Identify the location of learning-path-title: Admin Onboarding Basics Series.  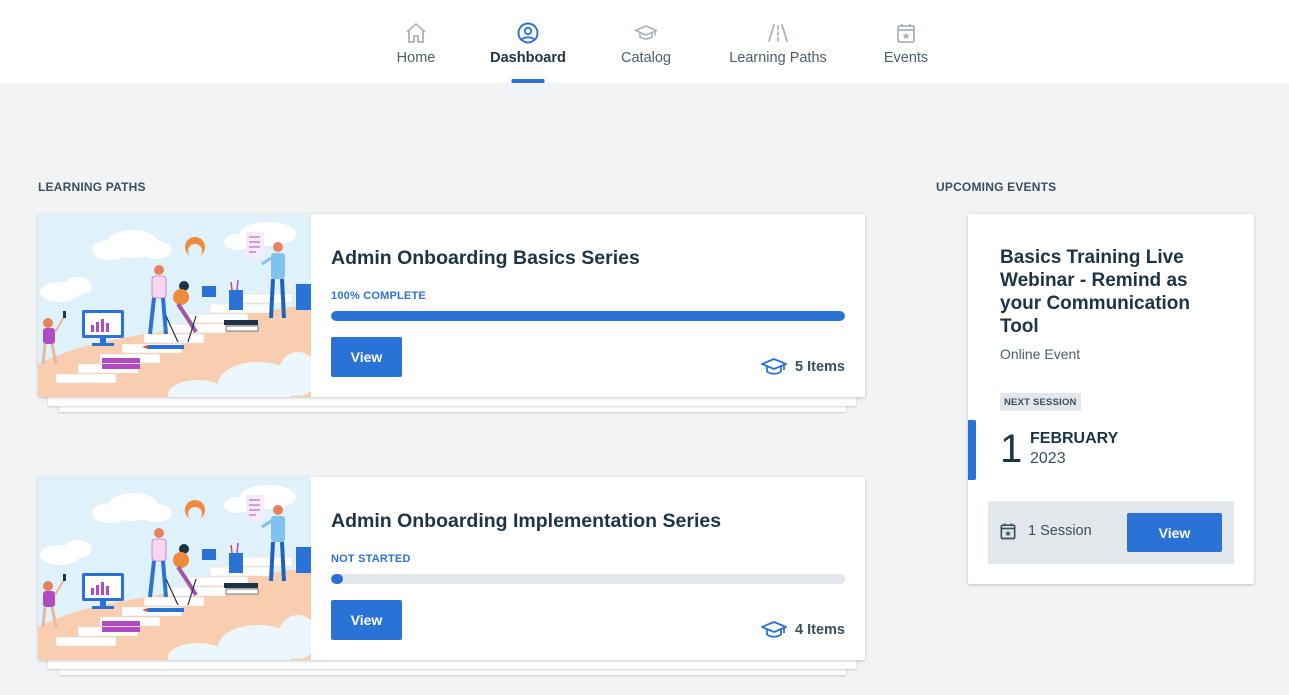
(485, 258).